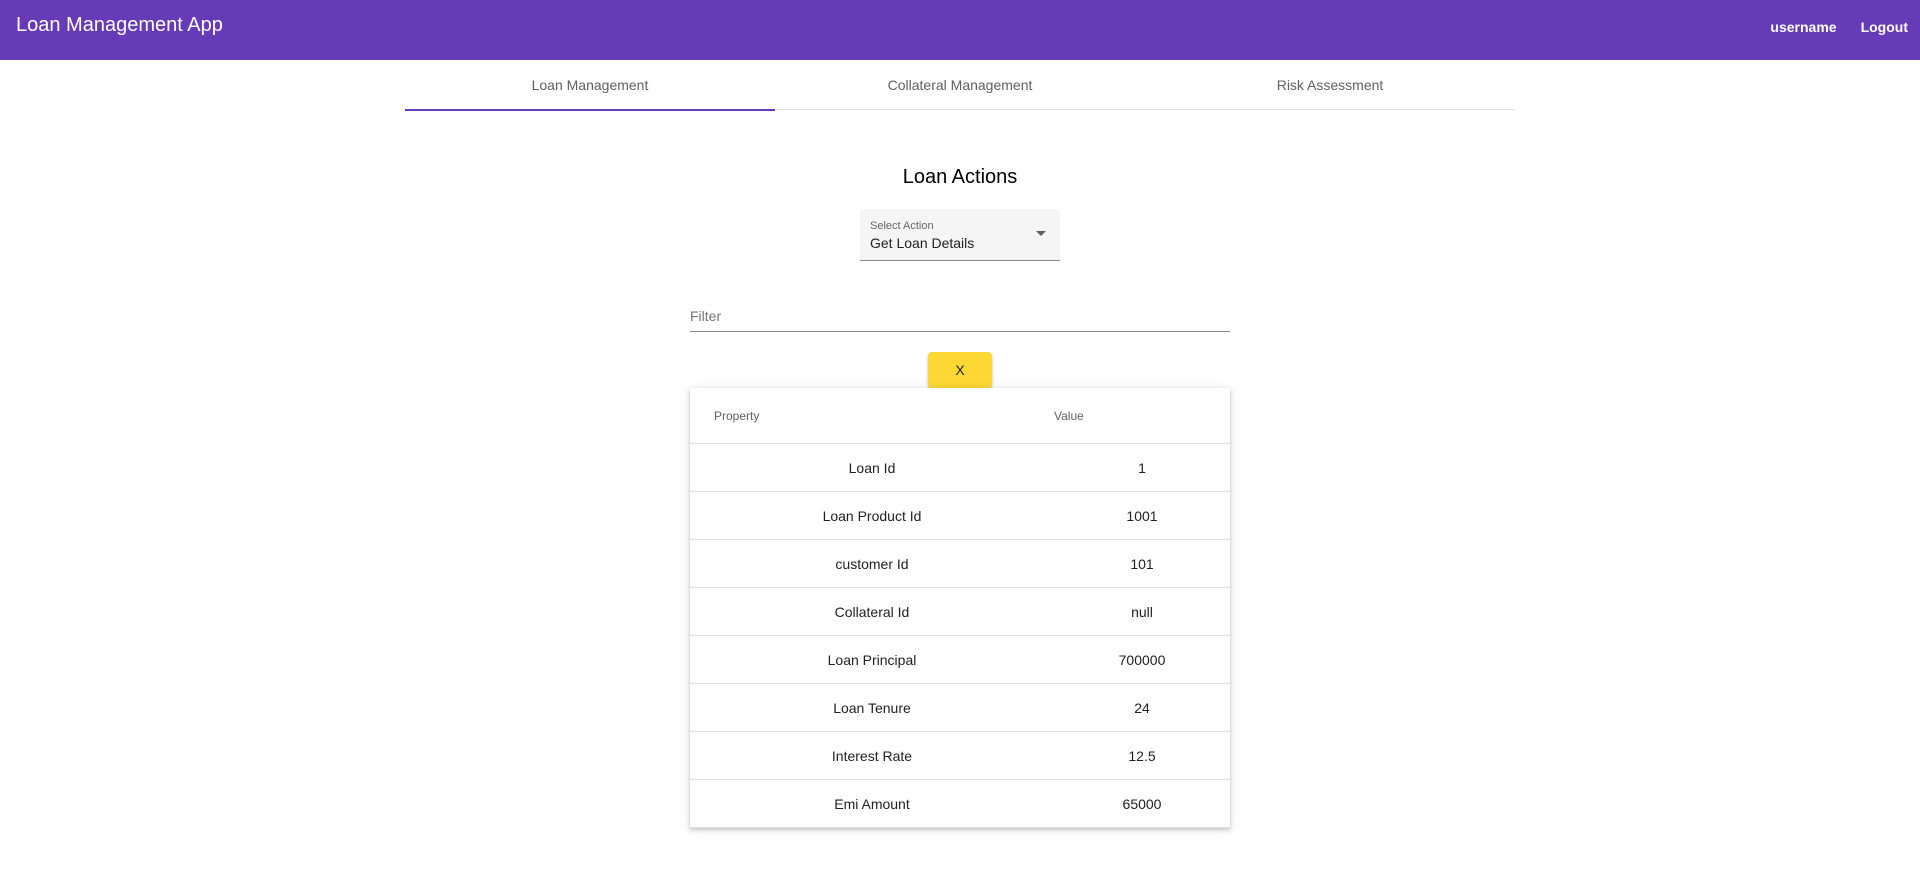 This screenshot has width=1920, height=870. Describe the element at coordinates (872, 803) in the screenshot. I see `cell-property: Emi Amount` at that location.